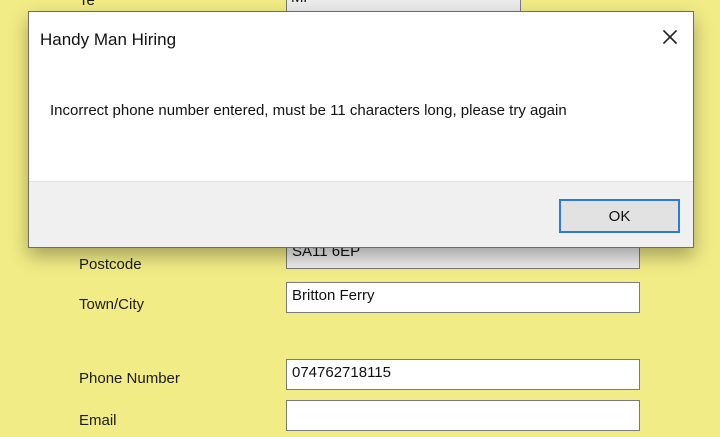  Describe the element at coordinates (108, 39) in the screenshot. I see `dialog-title: Handy Man Hiring` at that location.